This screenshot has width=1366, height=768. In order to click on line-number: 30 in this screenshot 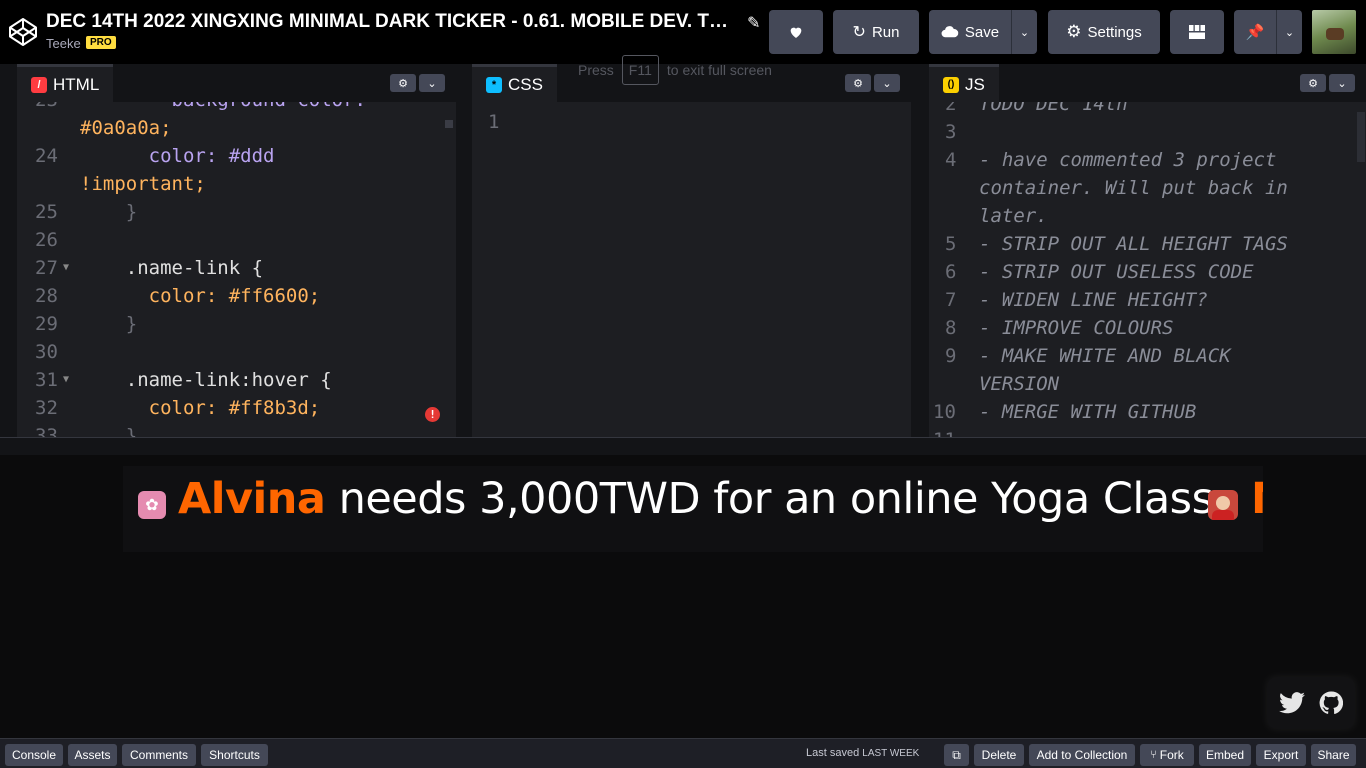, I will do `click(46, 352)`.